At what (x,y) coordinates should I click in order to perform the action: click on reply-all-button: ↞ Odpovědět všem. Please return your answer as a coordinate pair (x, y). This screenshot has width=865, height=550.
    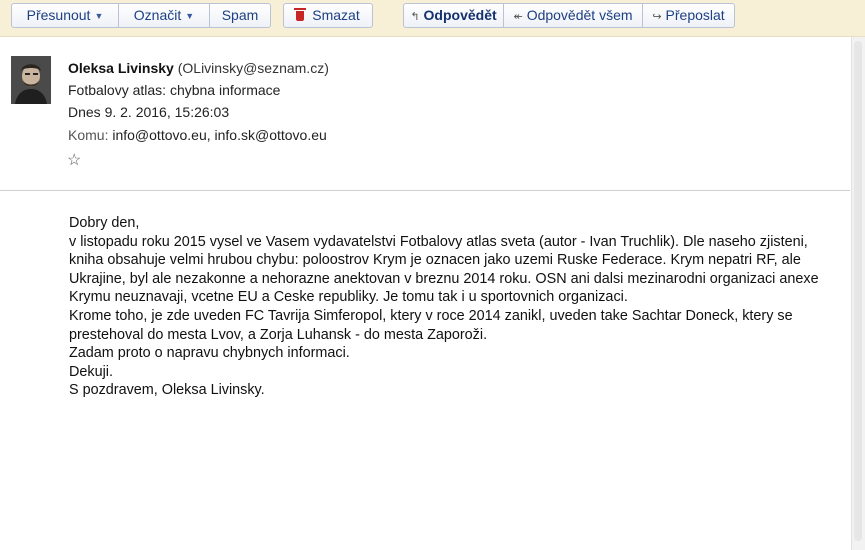
    Looking at the image, I should click on (573, 15).